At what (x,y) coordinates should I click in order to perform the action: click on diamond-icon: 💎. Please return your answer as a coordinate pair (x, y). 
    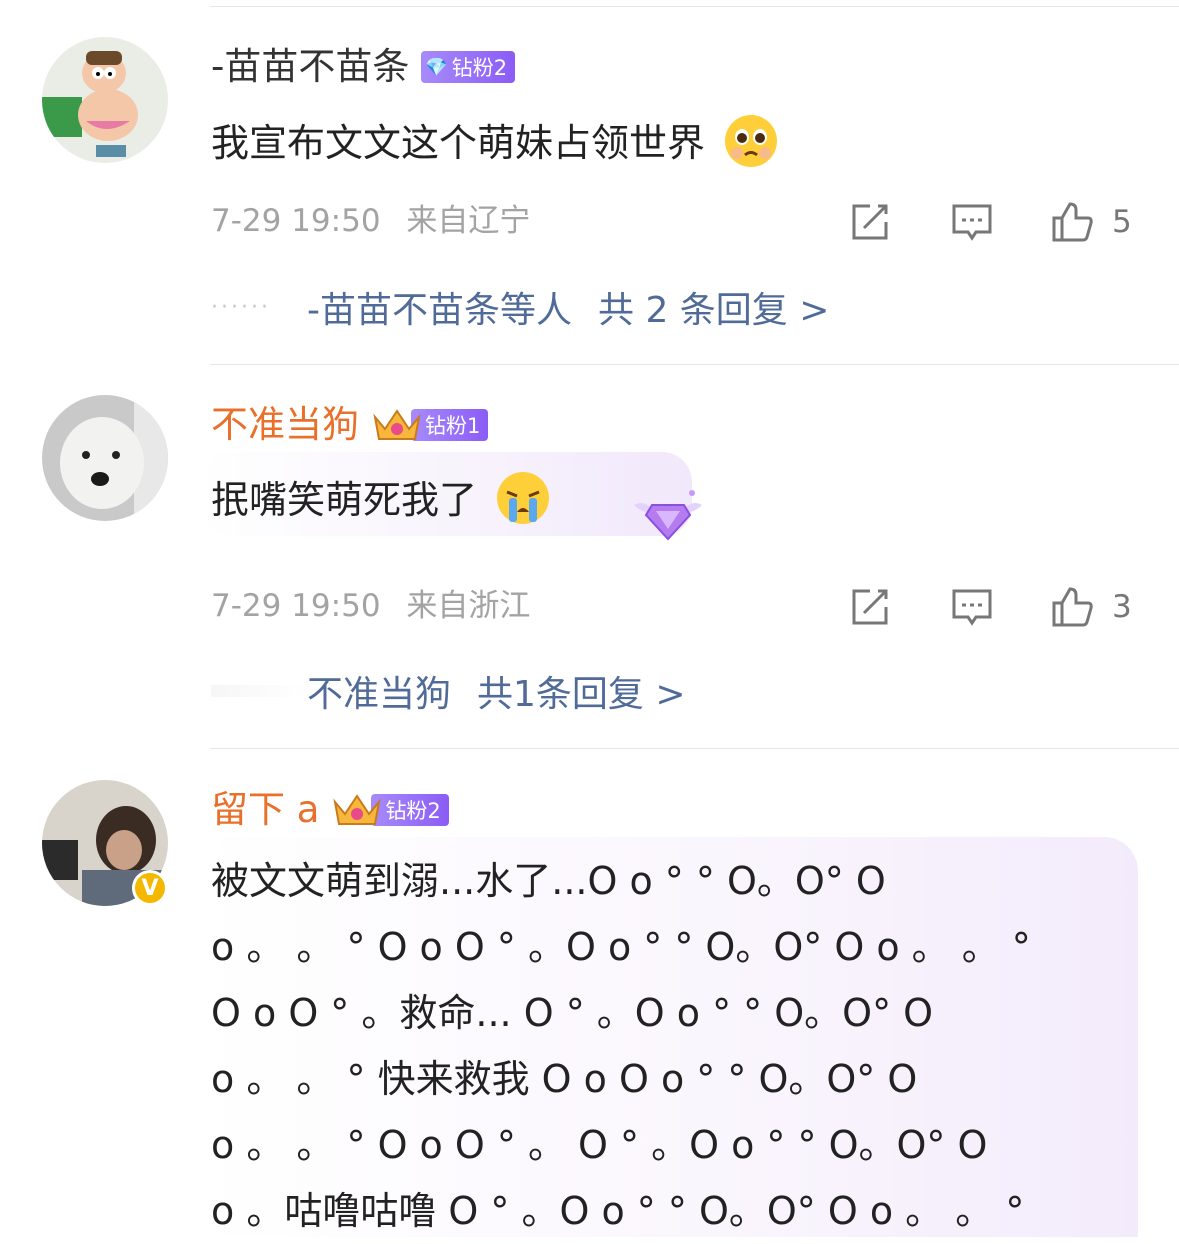
    Looking at the image, I should click on (436, 67).